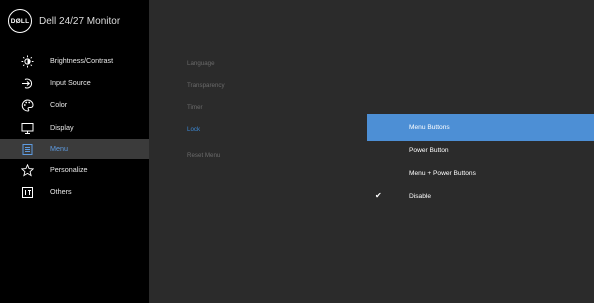  What do you see at coordinates (195, 107) in the screenshot?
I see `submenu-item-timer: Timer` at bounding box center [195, 107].